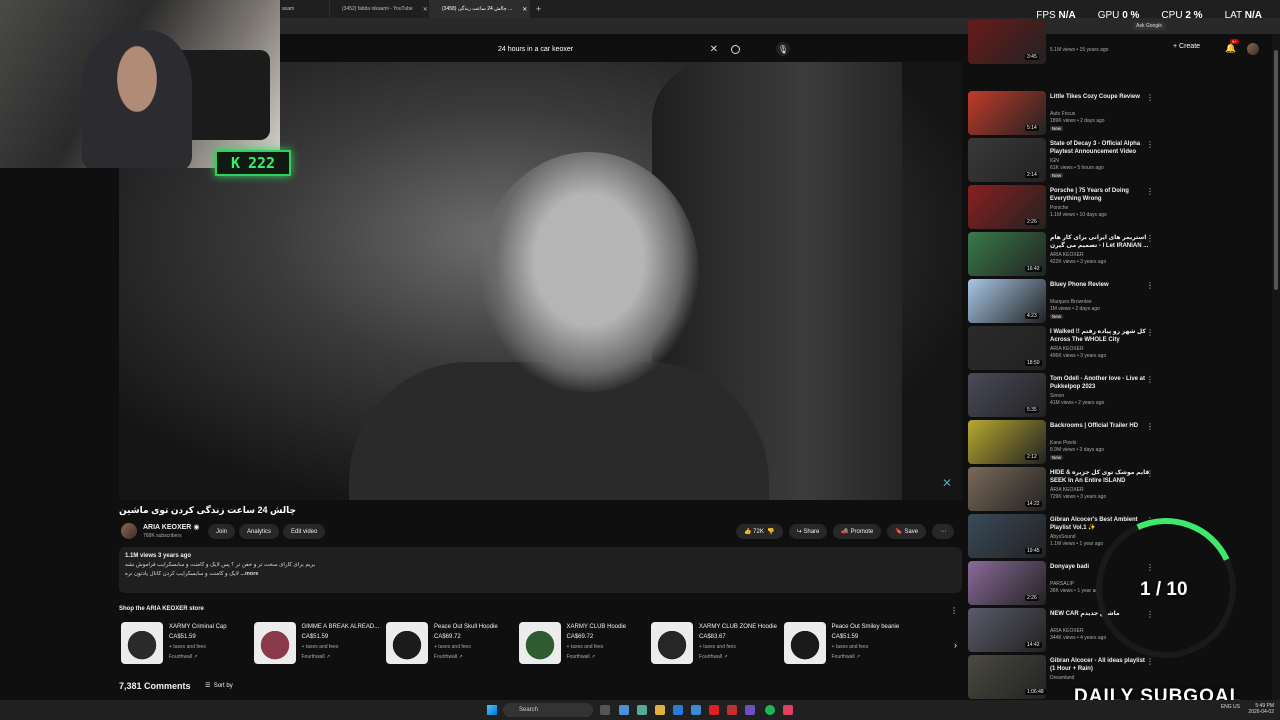  I want to click on search-box: 24 hours in a car keoxer ✕, so click(620, 49).